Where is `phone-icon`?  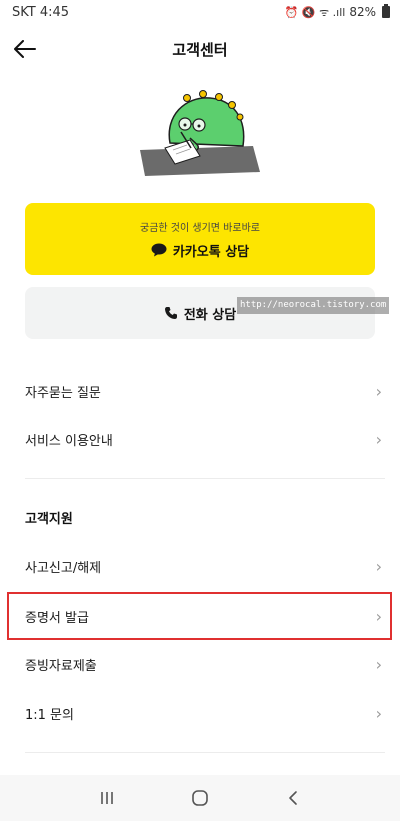
phone-icon is located at coordinates (170, 313).